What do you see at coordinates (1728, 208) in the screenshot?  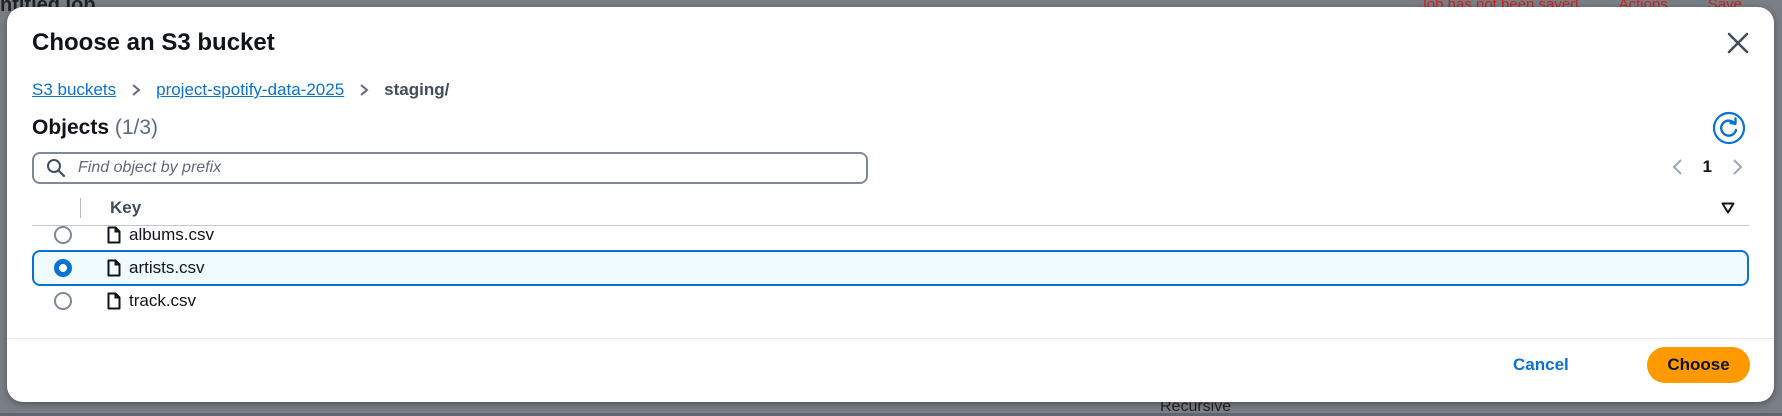 I see `sort-descending-icon` at bounding box center [1728, 208].